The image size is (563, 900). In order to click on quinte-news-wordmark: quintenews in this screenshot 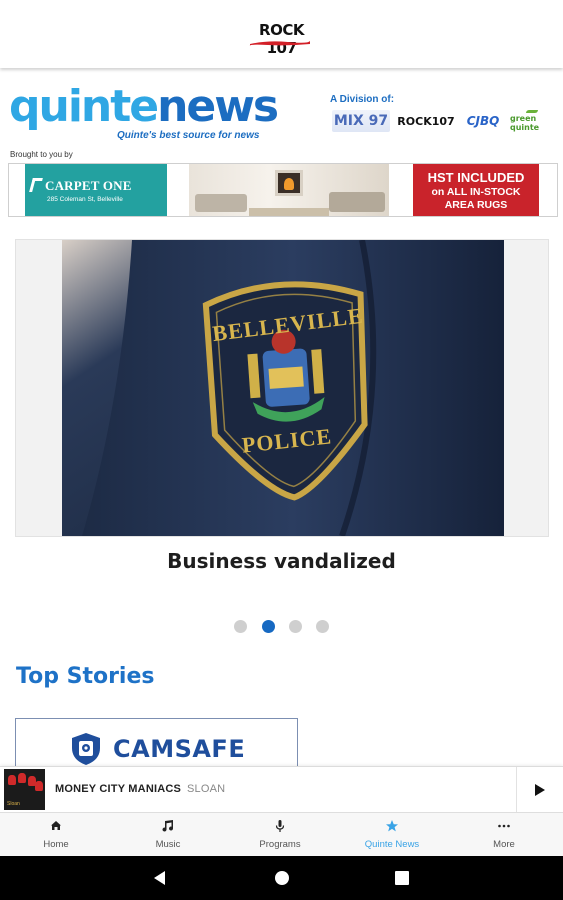, I will do `click(144, 106)`.